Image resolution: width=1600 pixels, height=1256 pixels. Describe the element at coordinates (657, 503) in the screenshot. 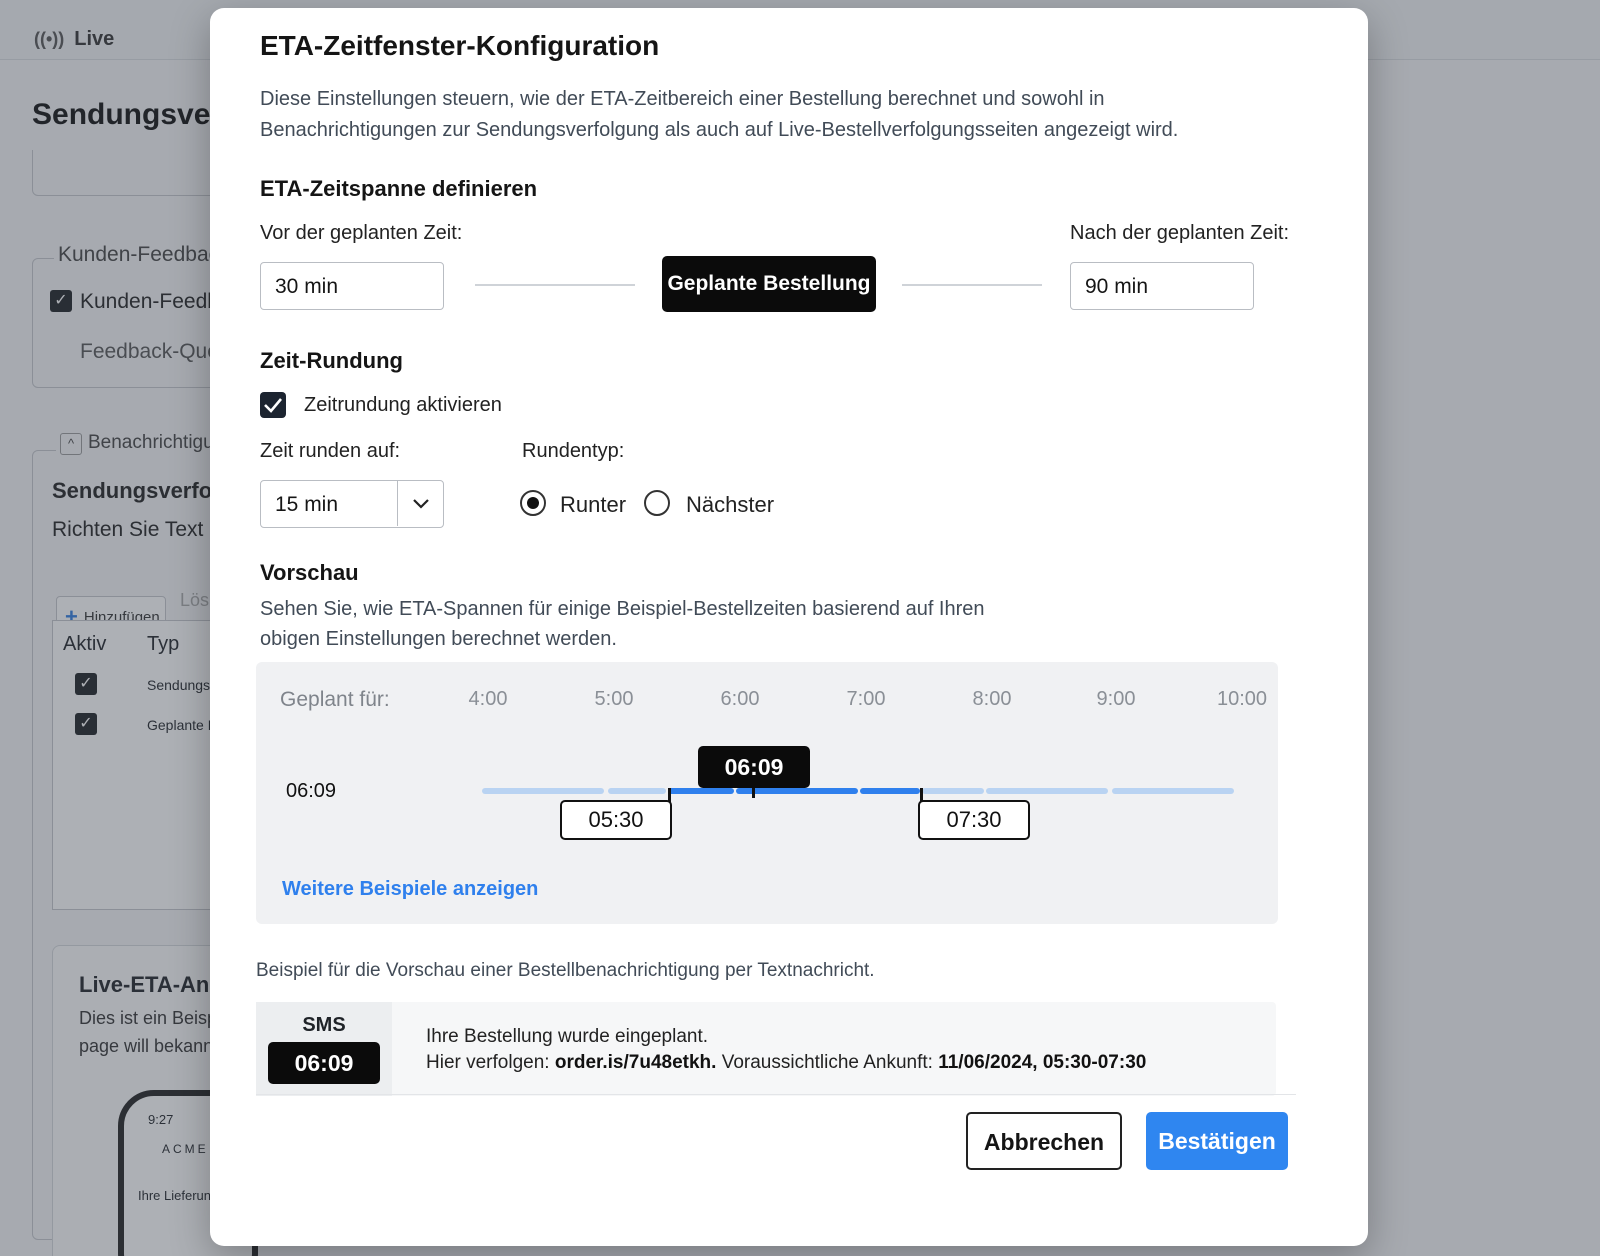

I see `radio-naechster` at that location.